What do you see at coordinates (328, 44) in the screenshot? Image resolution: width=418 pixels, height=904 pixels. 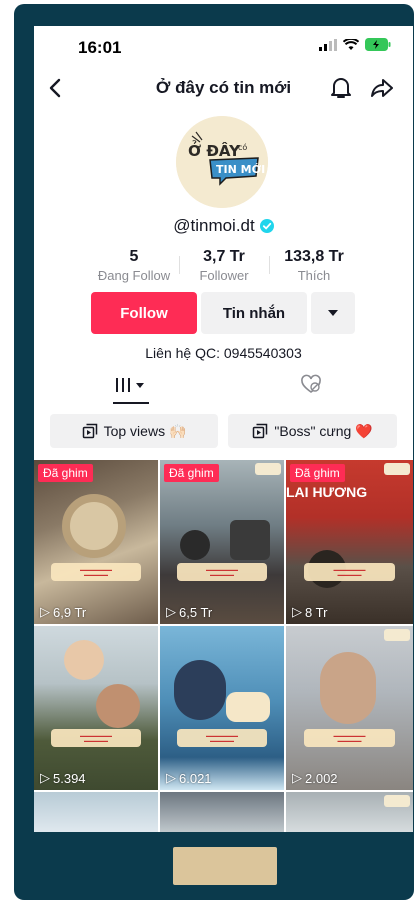 I see `signal-icon` at bounding box center [328, 44].